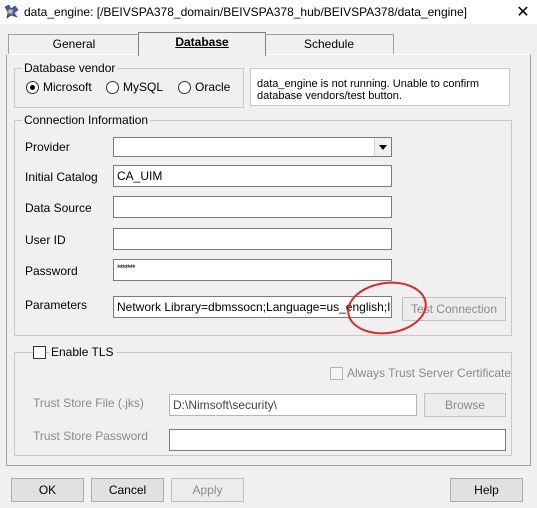  What do you see at coordinates (252, 147) in the screenshot?
I see `provider-select` at bounding box center [252, 147].